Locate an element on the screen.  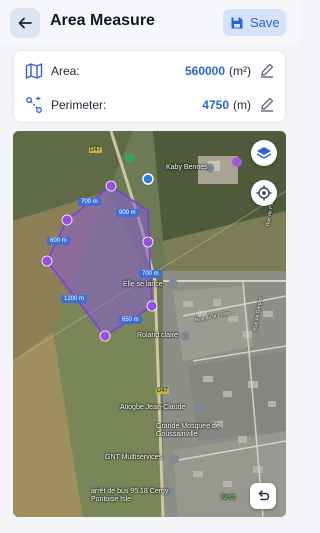
area-value: 560000 (m²) is located at coordinates (218, 71).